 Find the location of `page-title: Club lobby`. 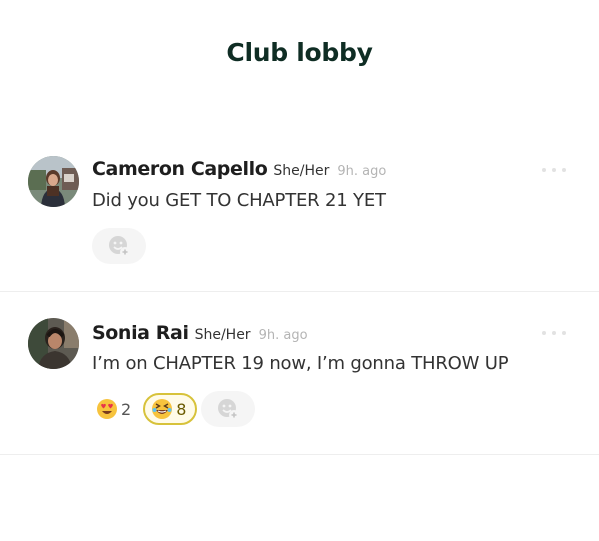

page-title: Club lobby is located at coordinates (299, 52).